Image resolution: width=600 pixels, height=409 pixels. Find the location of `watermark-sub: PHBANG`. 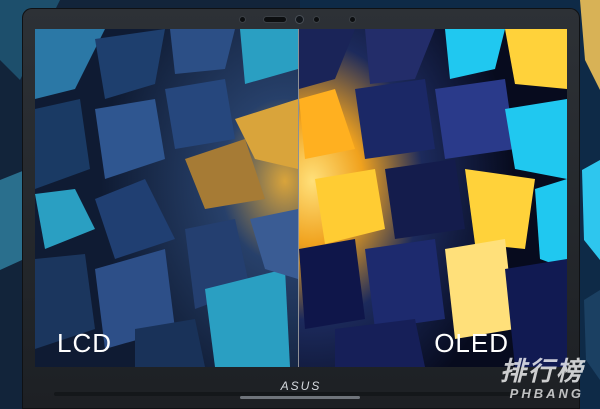

watermark-sub: PHBANG is located at coordinates (546, 393).